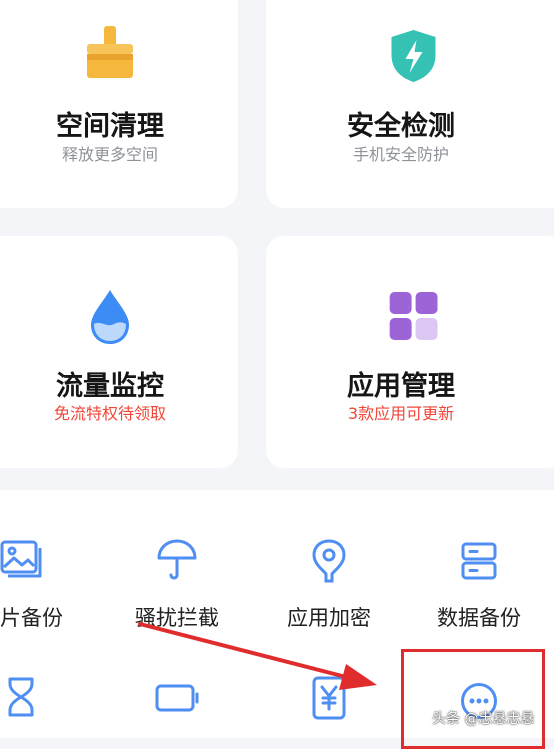 Image resolution: width=554 pixels, height=749 pixels. What do you see at coordinates (483, 719) in the screenshot?
I see `watermark: 头条 @忠悬忠悬` at bounding box center [483, 719].